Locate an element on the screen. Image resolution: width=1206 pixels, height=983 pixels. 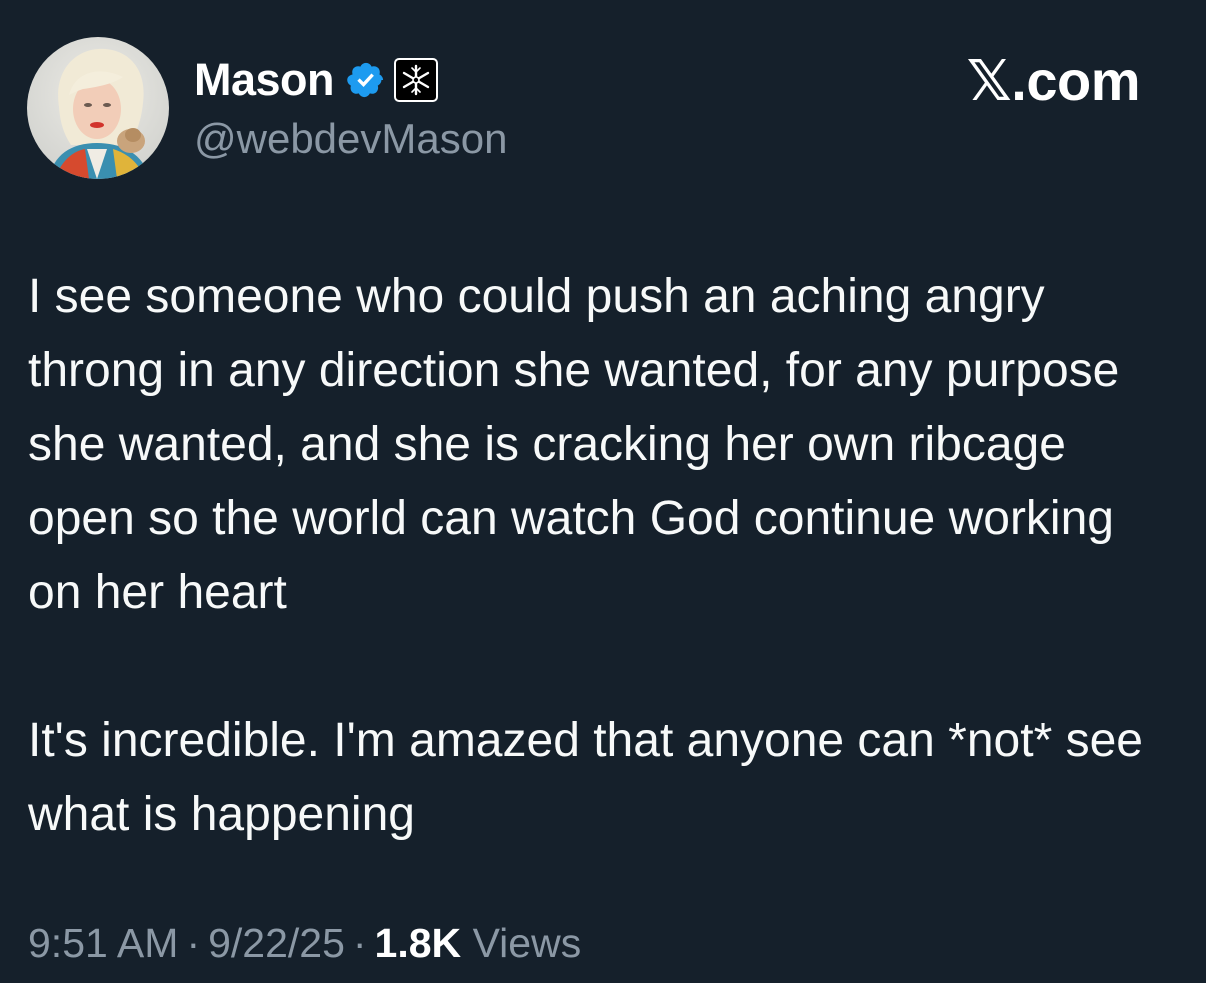
avatar is located at coordinates (98, 108).